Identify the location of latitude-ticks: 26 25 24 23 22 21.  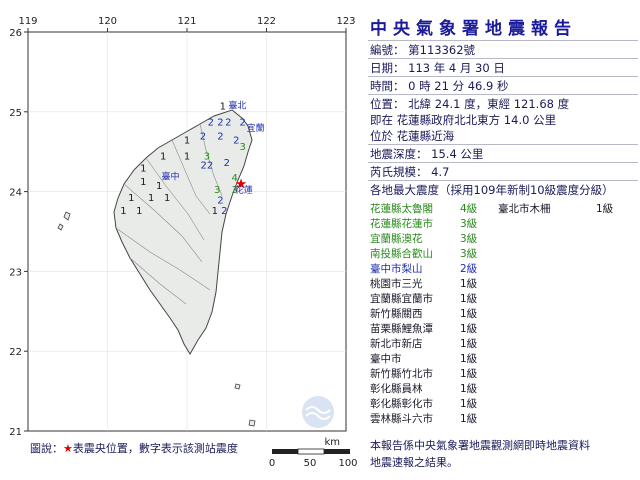
(18, 233).